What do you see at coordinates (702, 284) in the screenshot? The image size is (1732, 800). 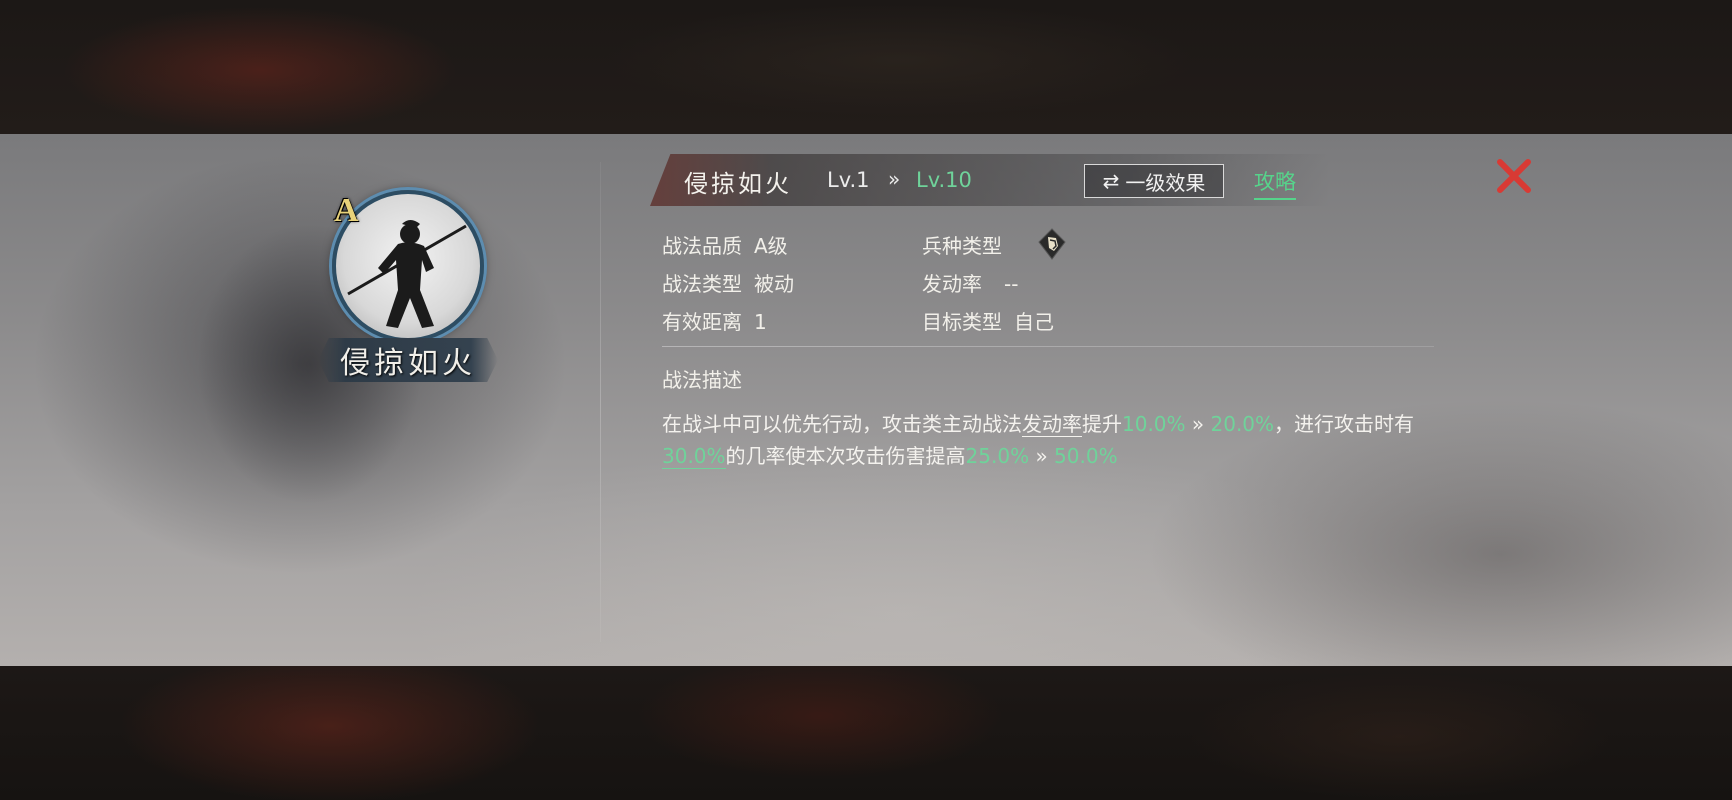 I see `attr-skill-type-label: 战法类型` at bounding box center [702, 284].